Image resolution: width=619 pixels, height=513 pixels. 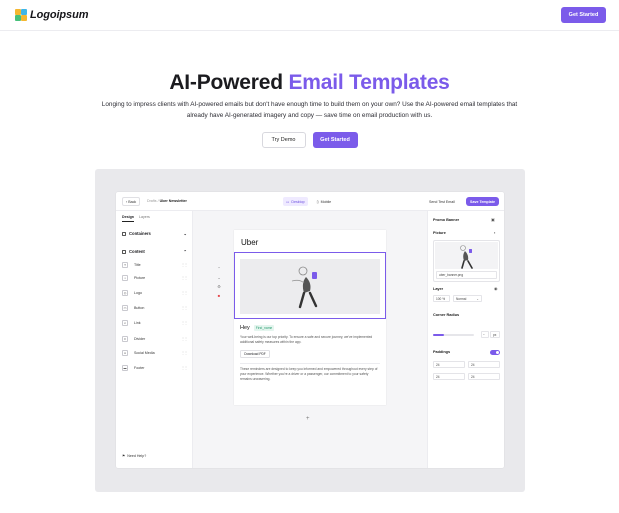 I want to click on hero-get-started-button: Get Started, so click(x=335, y=140).